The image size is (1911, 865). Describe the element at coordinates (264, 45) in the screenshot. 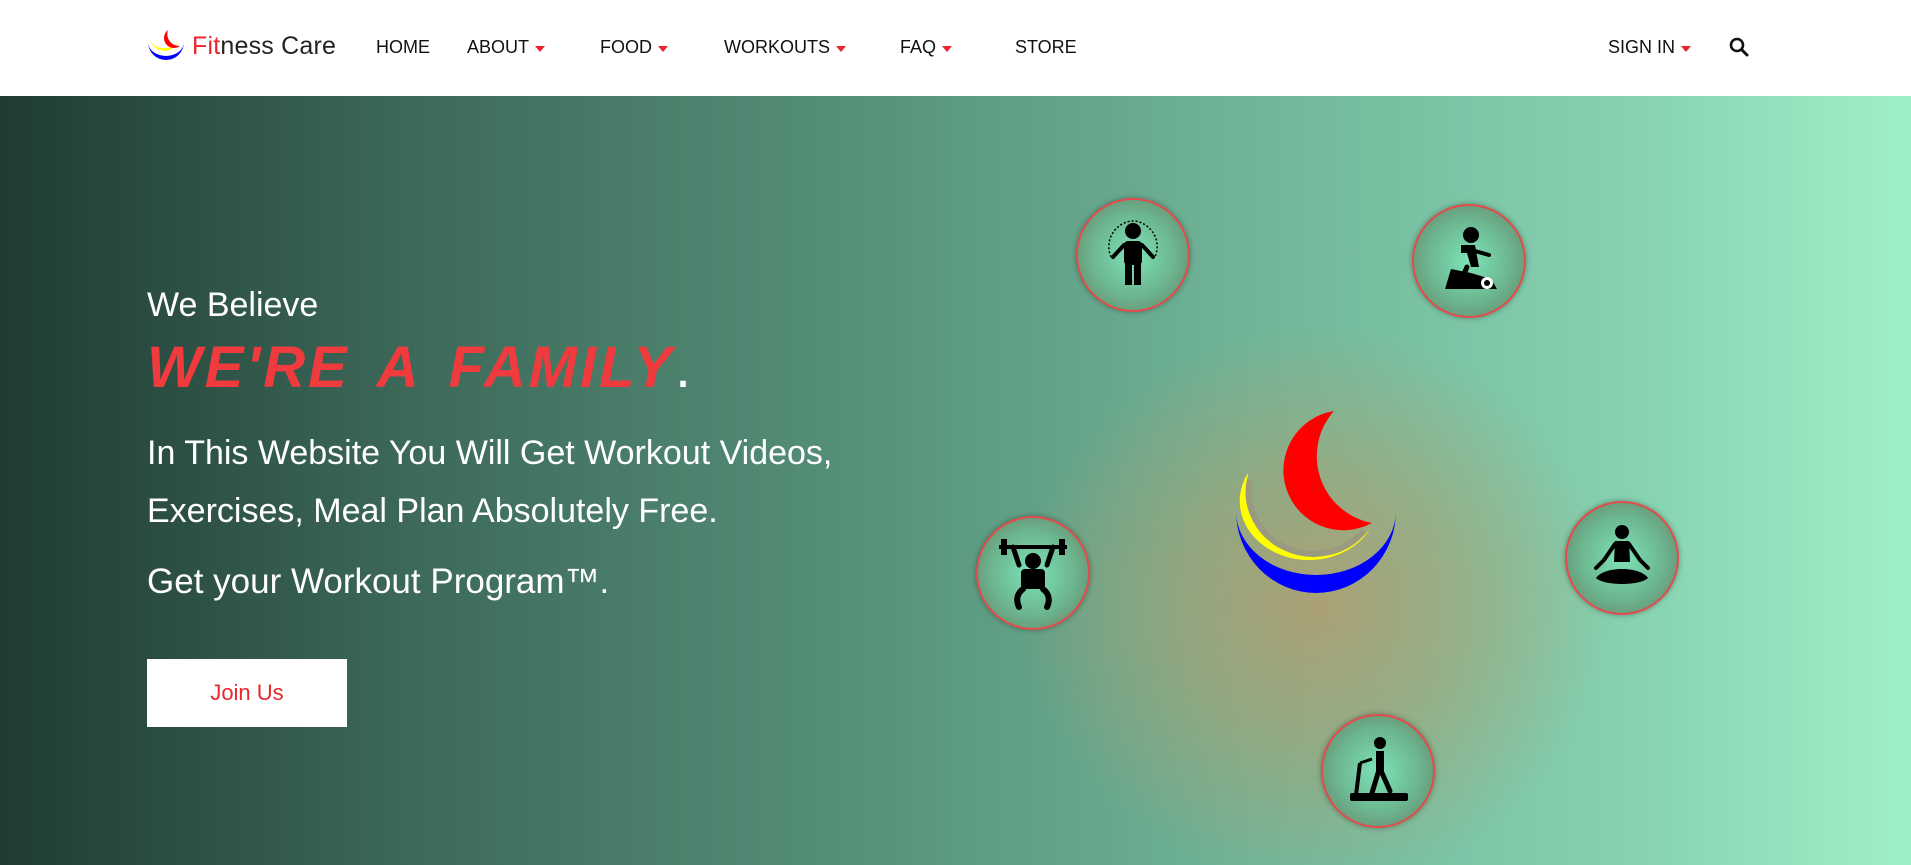

I see `brand-name: Fitness Care` at that location.